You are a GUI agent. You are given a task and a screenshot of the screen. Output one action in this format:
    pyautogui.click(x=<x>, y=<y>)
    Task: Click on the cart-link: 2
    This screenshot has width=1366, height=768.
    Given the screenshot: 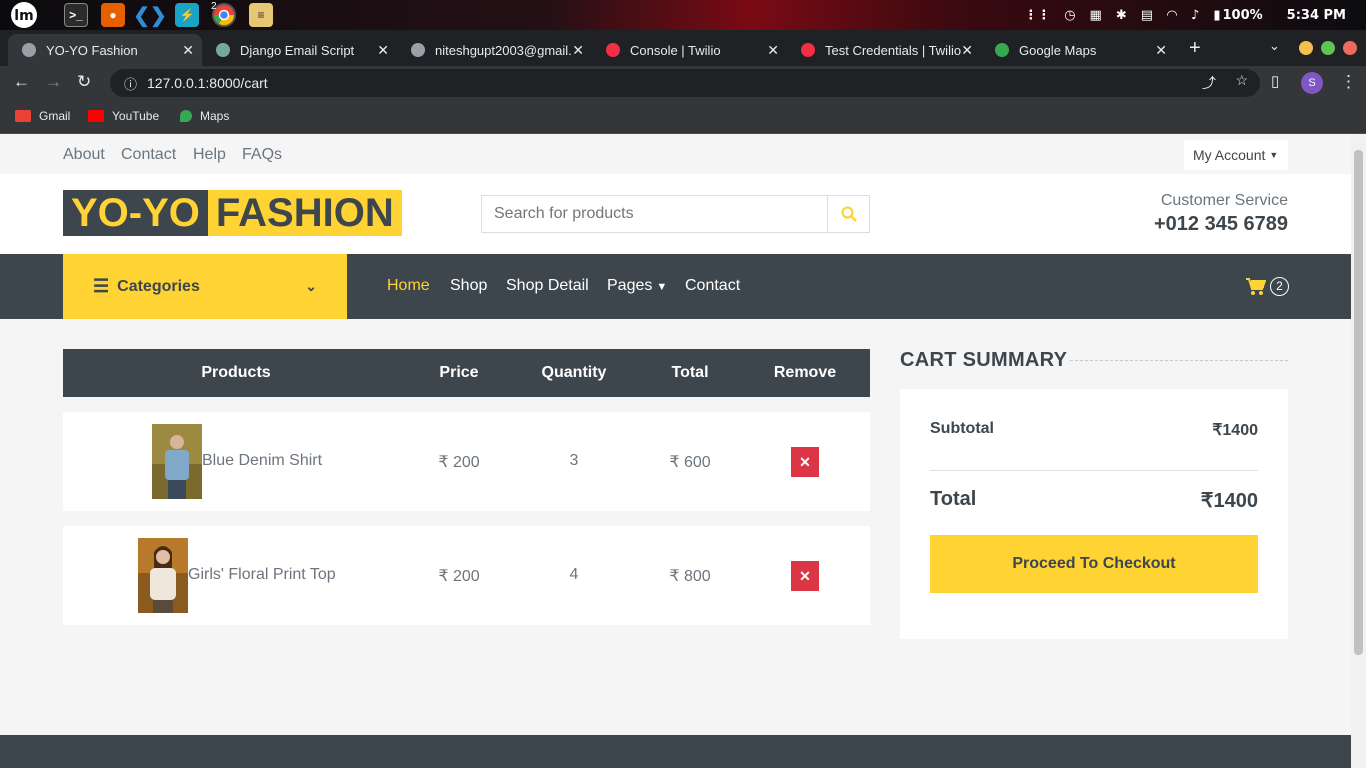 What is the action you would take?
    pyautogui.click(x=1267, y=286)
    